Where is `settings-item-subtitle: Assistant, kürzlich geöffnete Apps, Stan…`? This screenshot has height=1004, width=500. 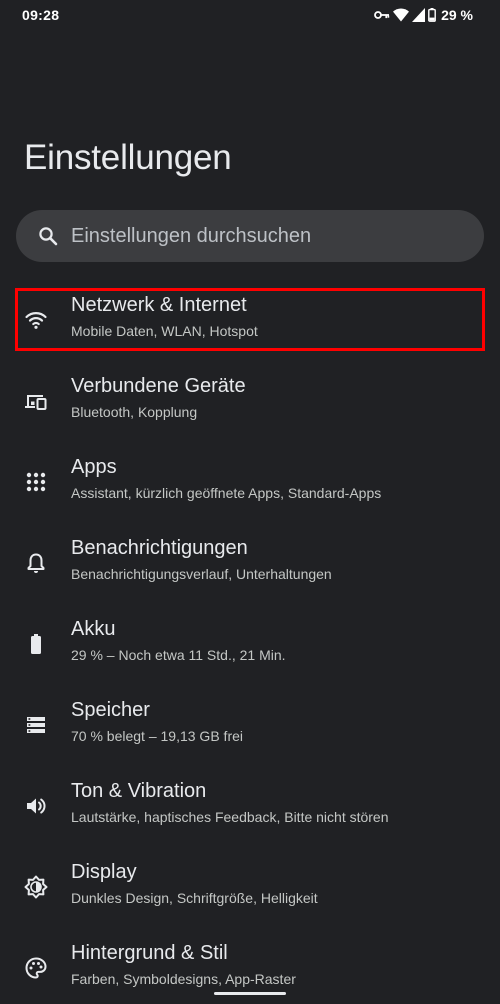 settings-item-subtitle: Assistant, kürzlich geöffnete Apps, Stan… is located at coordinates (226, 493).